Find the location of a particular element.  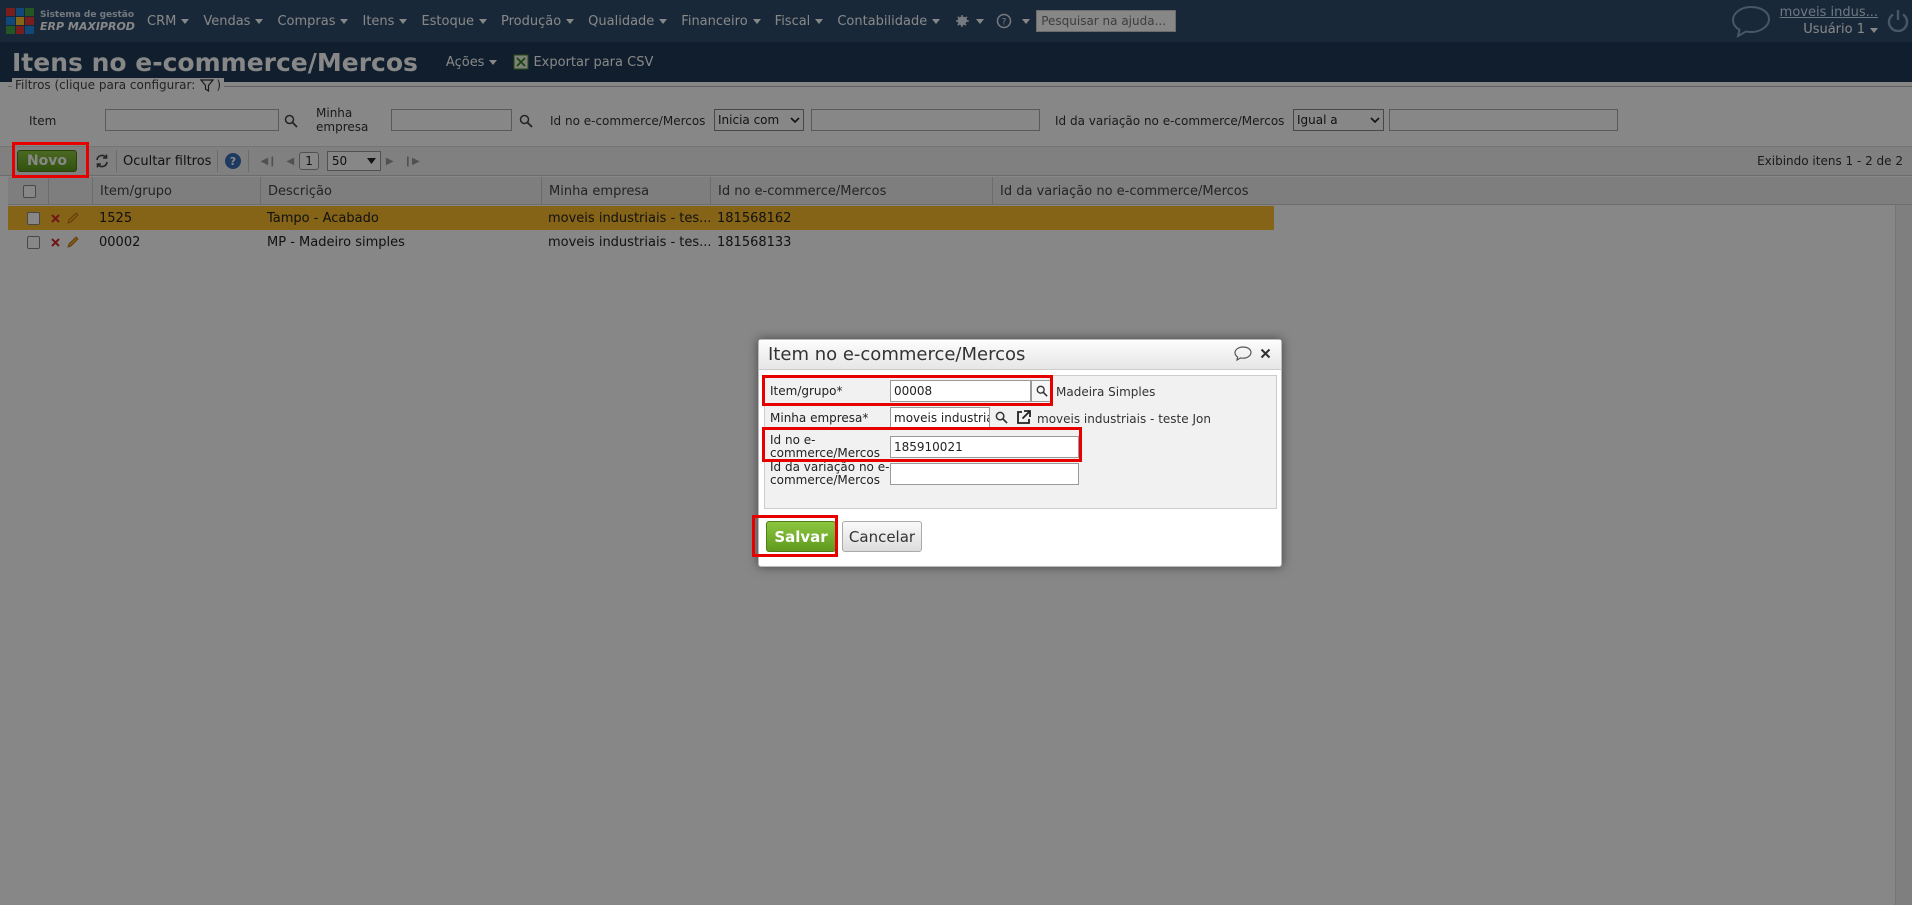

id-ecommerce-label-1: Id no e- is located at coordinates (793, 440).